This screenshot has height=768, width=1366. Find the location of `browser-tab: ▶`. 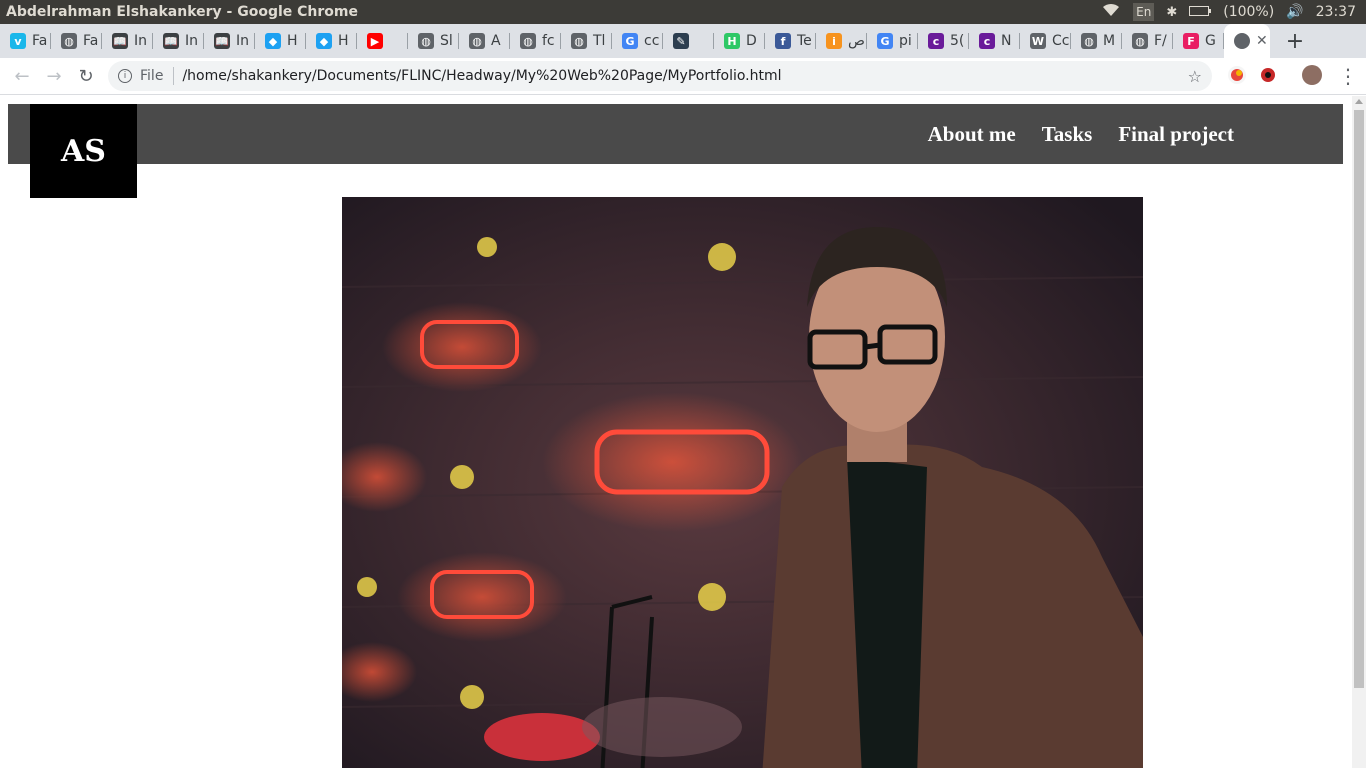

browser-tab: ▶ is located at coordinates (382, 41).